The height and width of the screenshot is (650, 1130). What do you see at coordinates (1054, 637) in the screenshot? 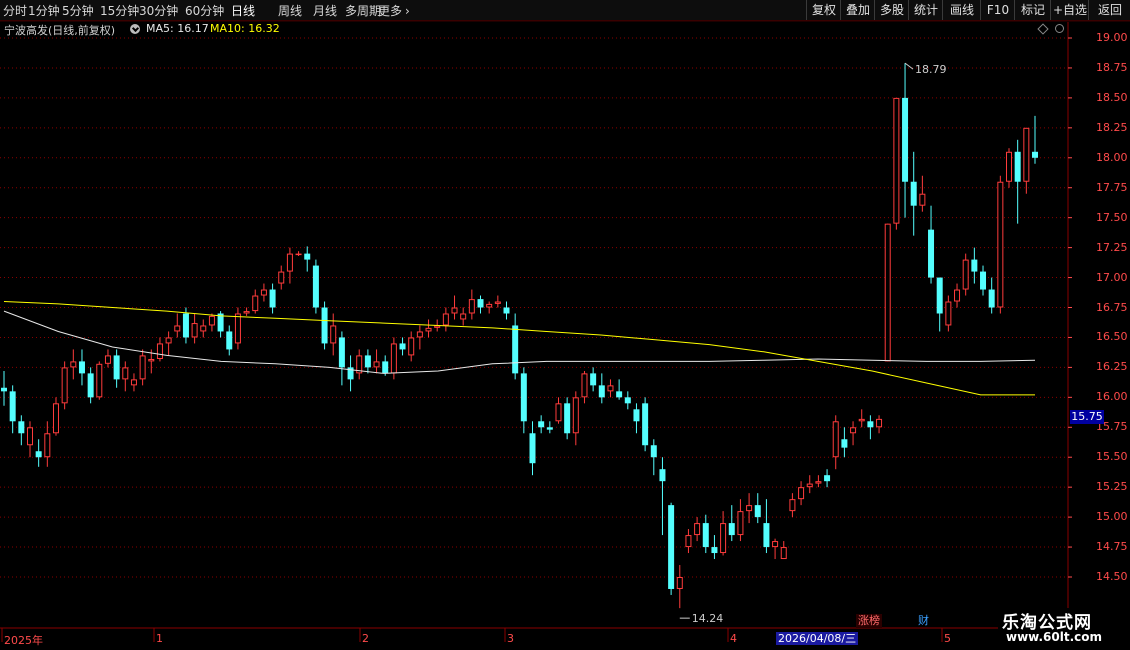
I see `watermark-url: www.60lt.com` at bounding box center [1054, 637].